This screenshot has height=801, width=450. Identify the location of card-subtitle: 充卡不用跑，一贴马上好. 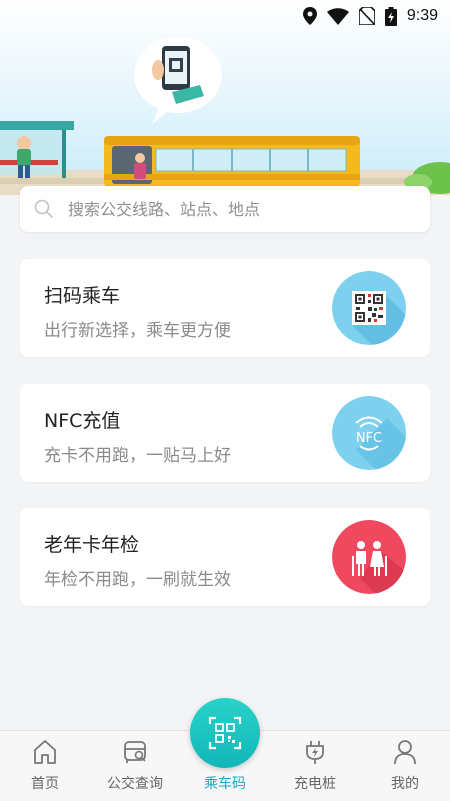
(137, 456).